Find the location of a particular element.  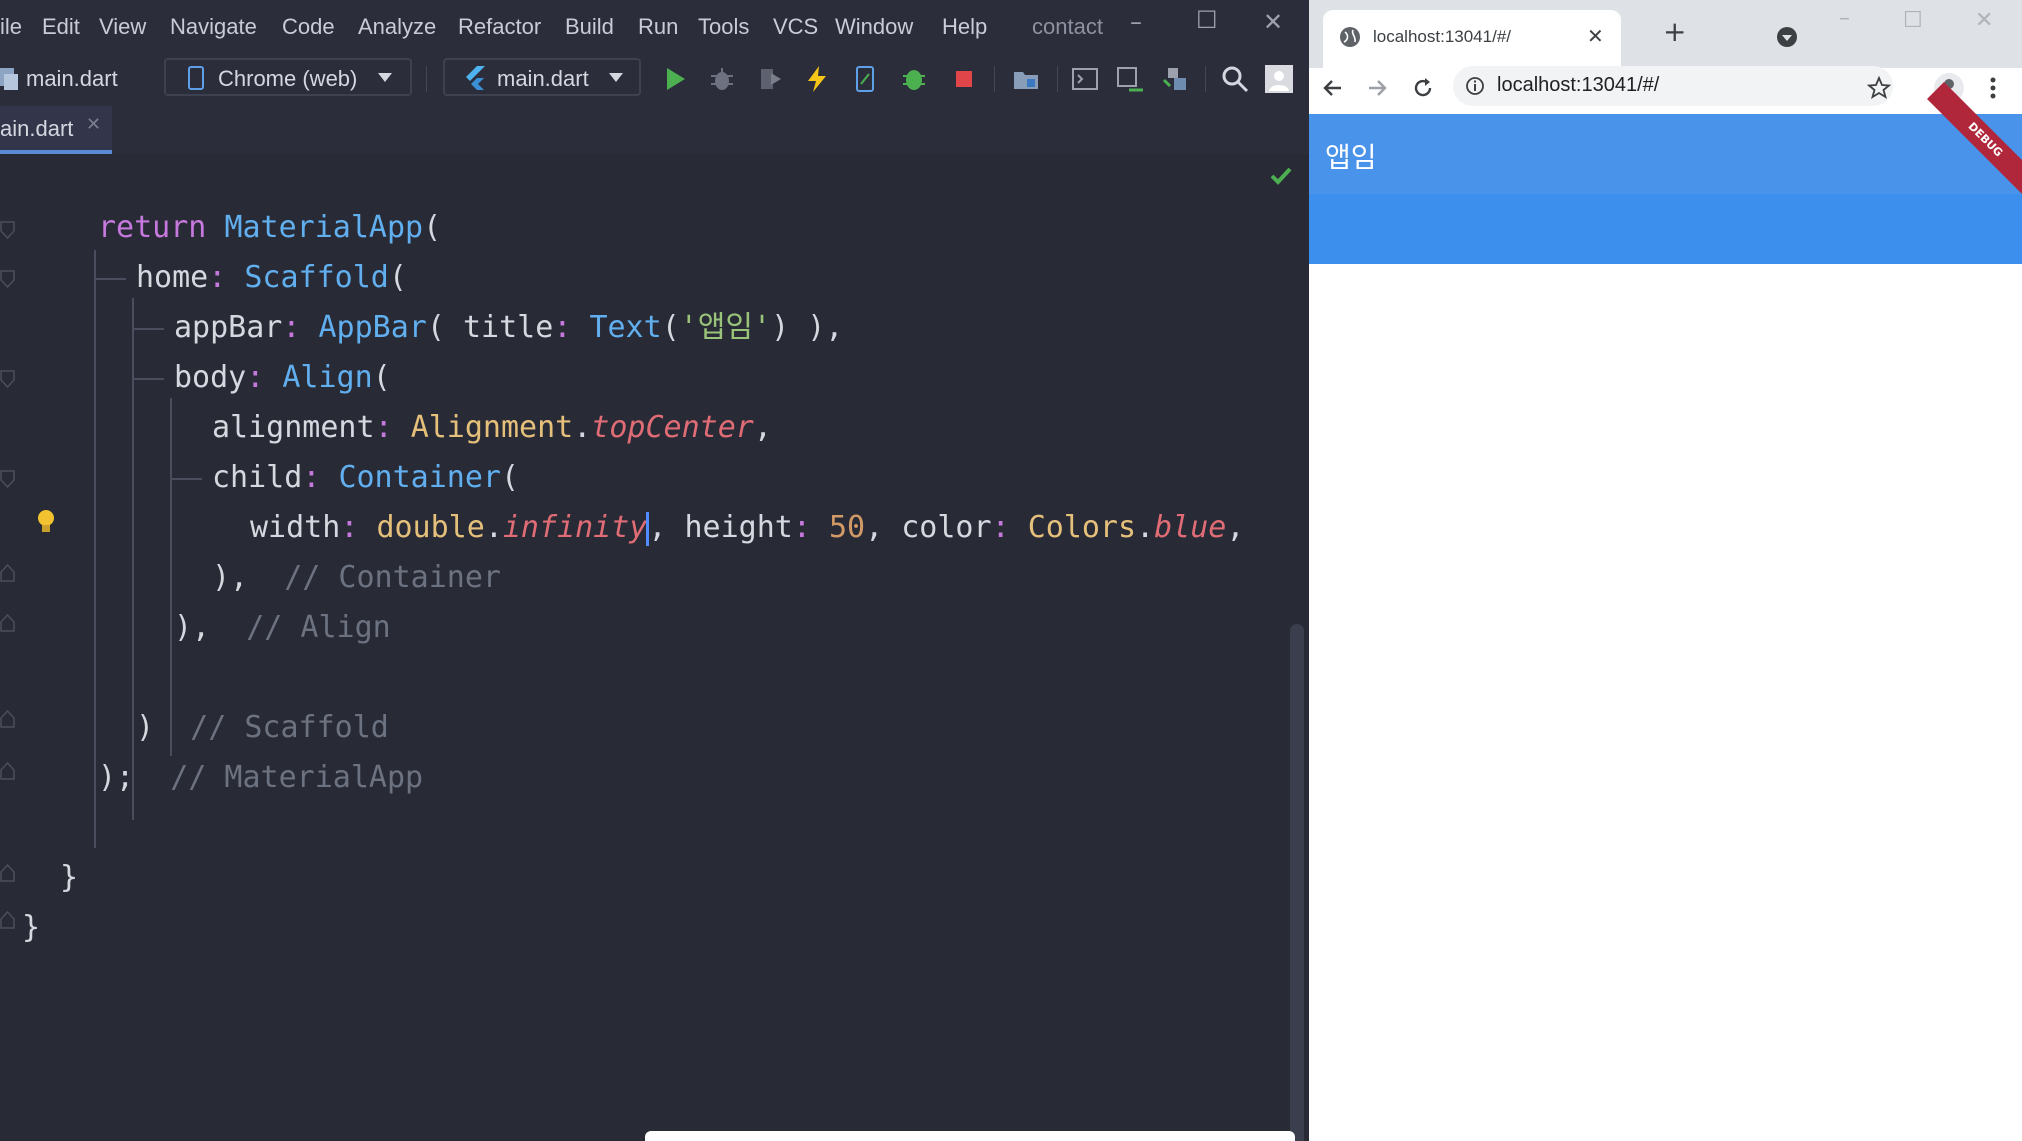

menu-tools: Tools is located at coordinates (723, 27).